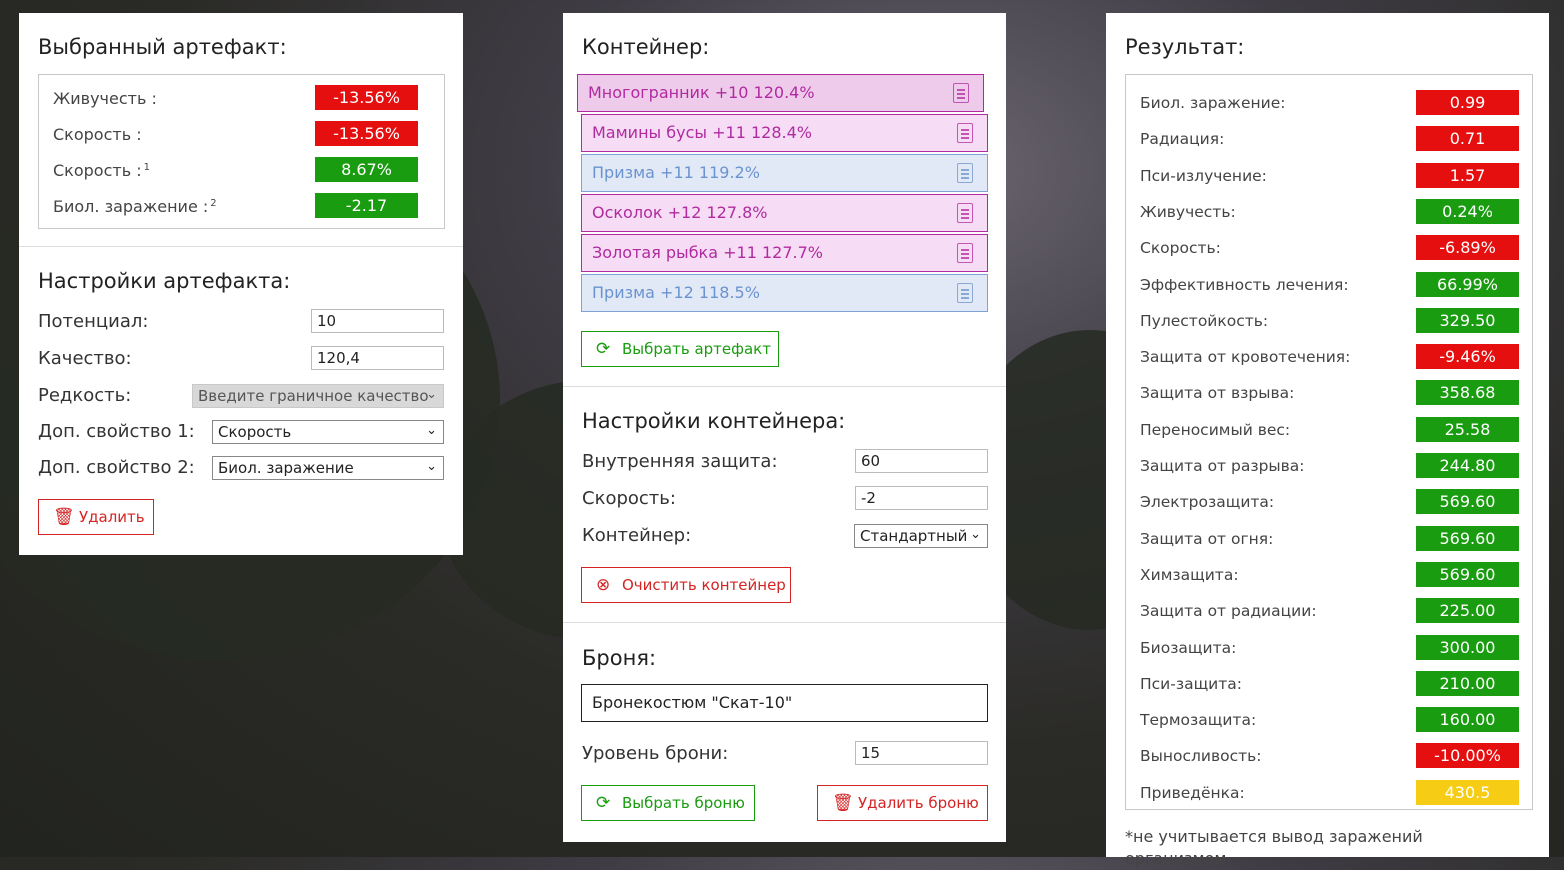 This screenshot has height=870, width=1564. I want to click on result-row: Пулестойкость: 329.50, so click(1335, 319).